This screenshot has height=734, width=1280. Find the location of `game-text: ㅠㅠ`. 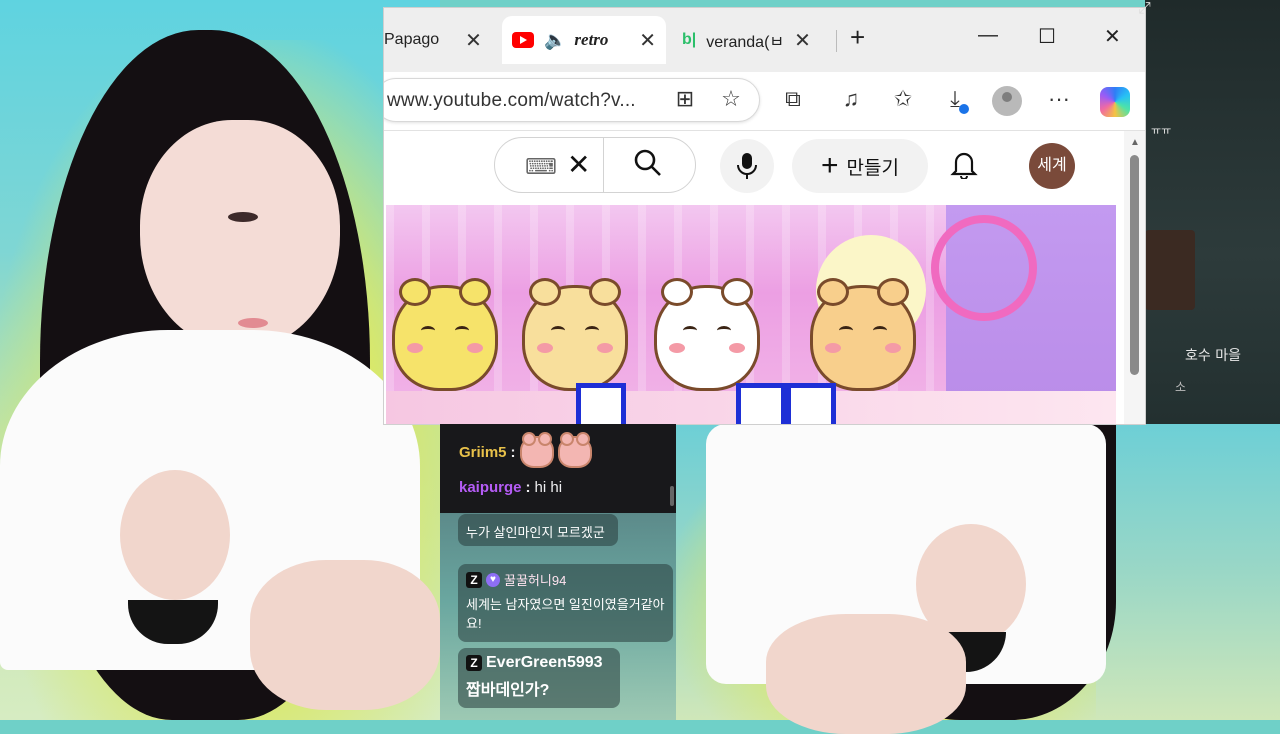

game-text: ㅠㅠ is located at coordinates (1161, 130).